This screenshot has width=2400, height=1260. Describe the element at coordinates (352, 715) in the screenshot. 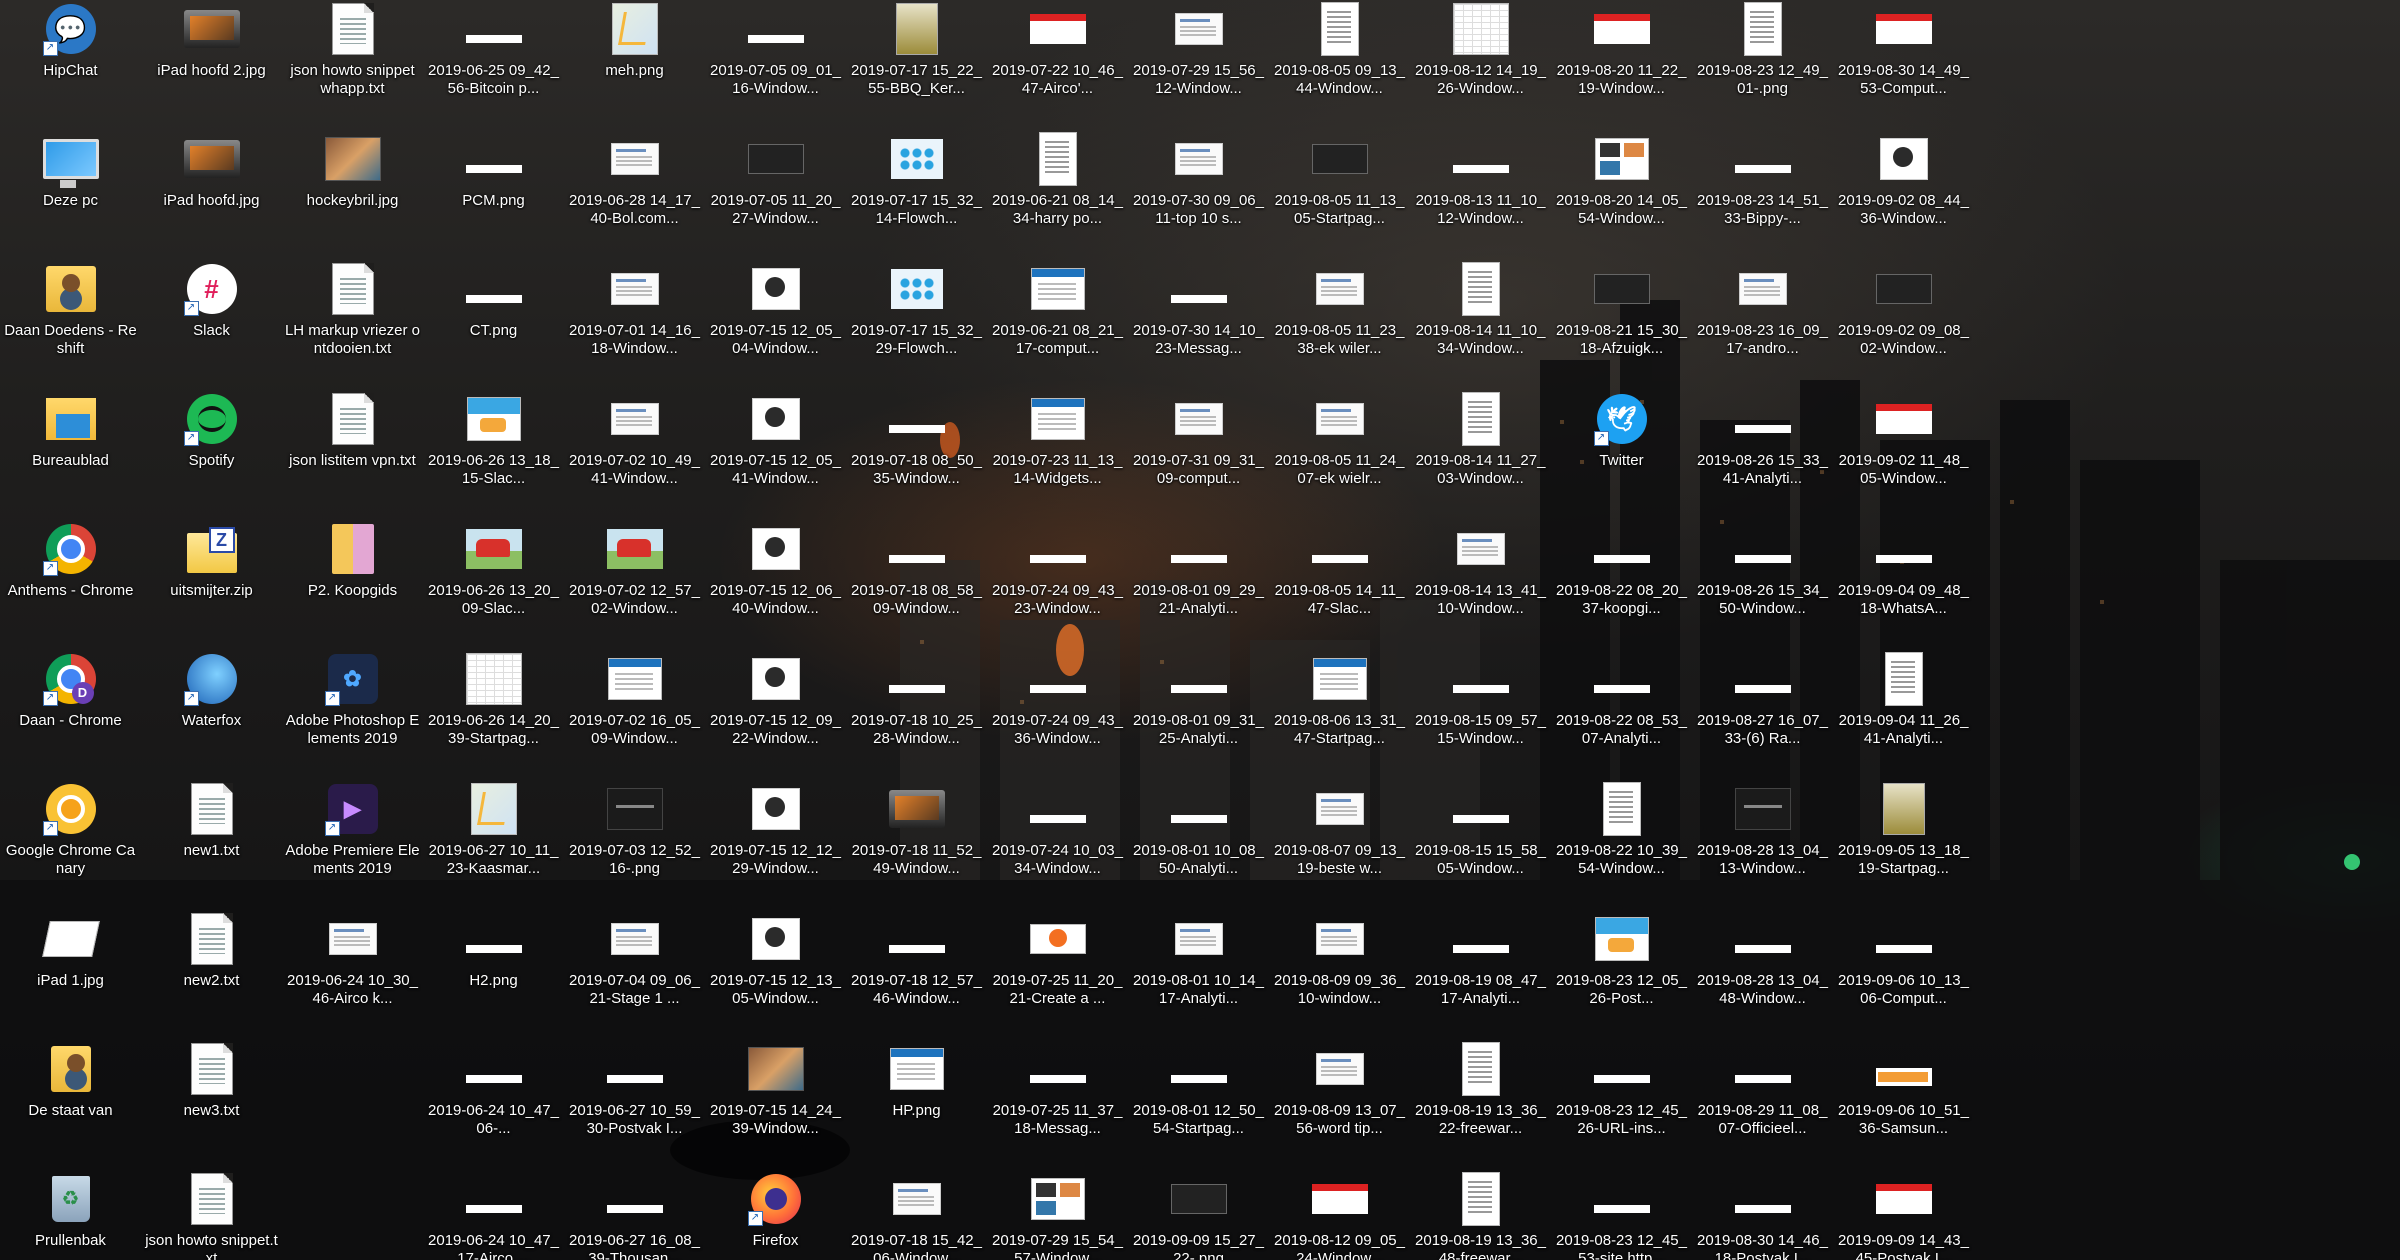

I see `desktop-icon: ✿ ↗ Adobe Photoshop Elements 2019` at that location.